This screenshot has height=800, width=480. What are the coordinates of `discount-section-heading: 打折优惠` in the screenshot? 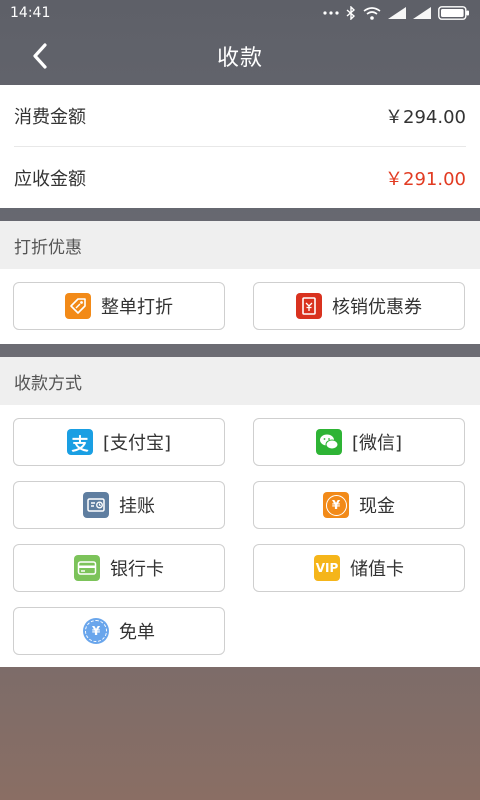 It's located at (240, 245).